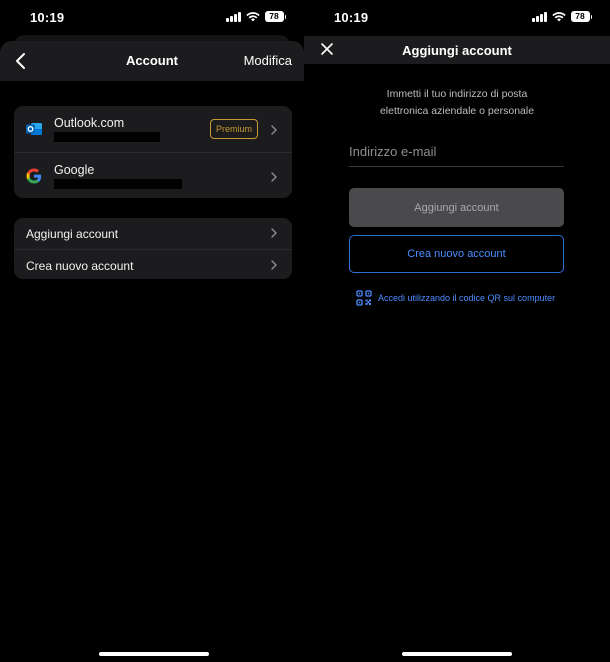 The height and width of the screenshot is (662, 610). I want to click on premium-badge: Premium, so click(234, 129).